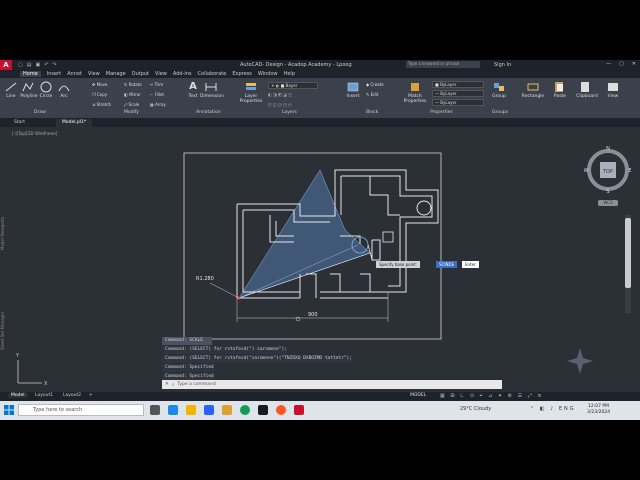 This screenshot has width=640, height=480. What do you see at coordinates (608, 149) in the screenshot?
I see `compass-n: N` at bounding box center [608, 149].